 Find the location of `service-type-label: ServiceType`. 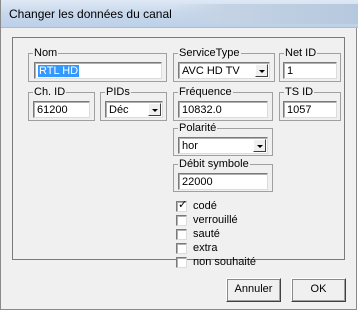

service-type-label: ServiceType is located at coordinates (209, 53).